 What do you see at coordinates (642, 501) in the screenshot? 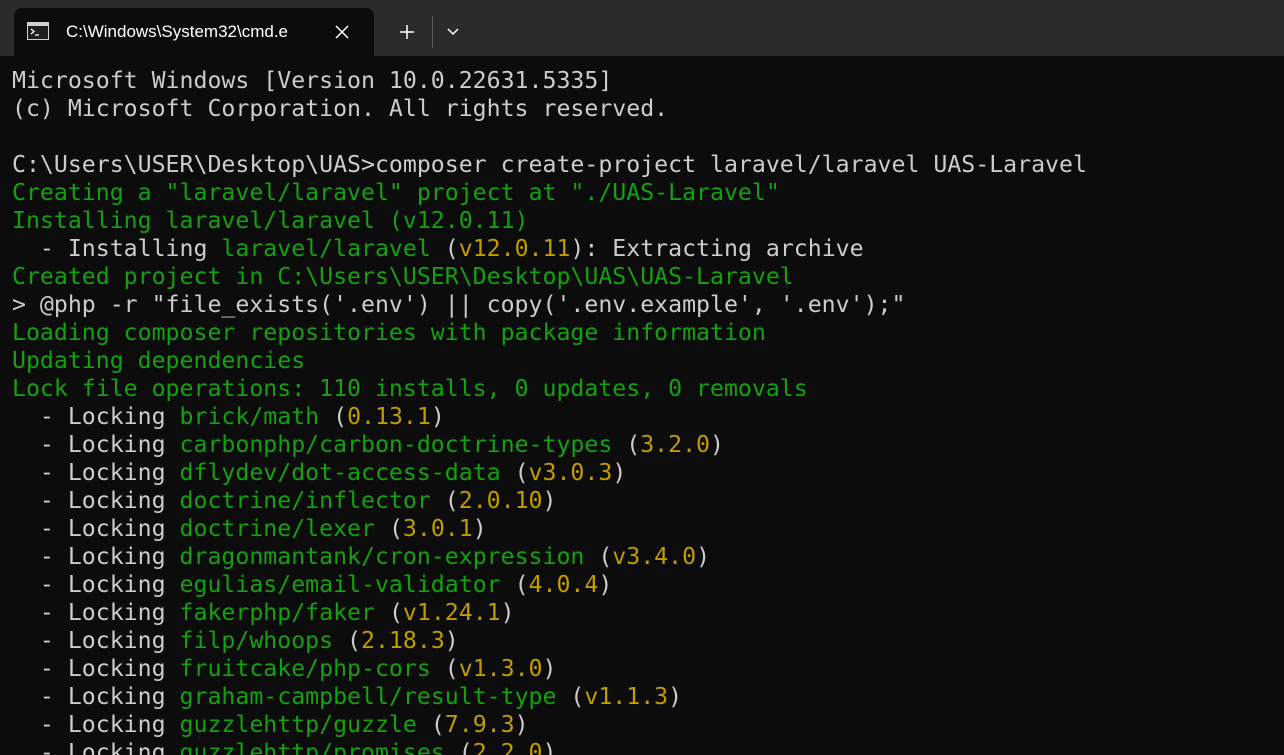
I see `console-line: - Locking doctrine/inflector (2.0.10)` at bounding box center [642, 501].